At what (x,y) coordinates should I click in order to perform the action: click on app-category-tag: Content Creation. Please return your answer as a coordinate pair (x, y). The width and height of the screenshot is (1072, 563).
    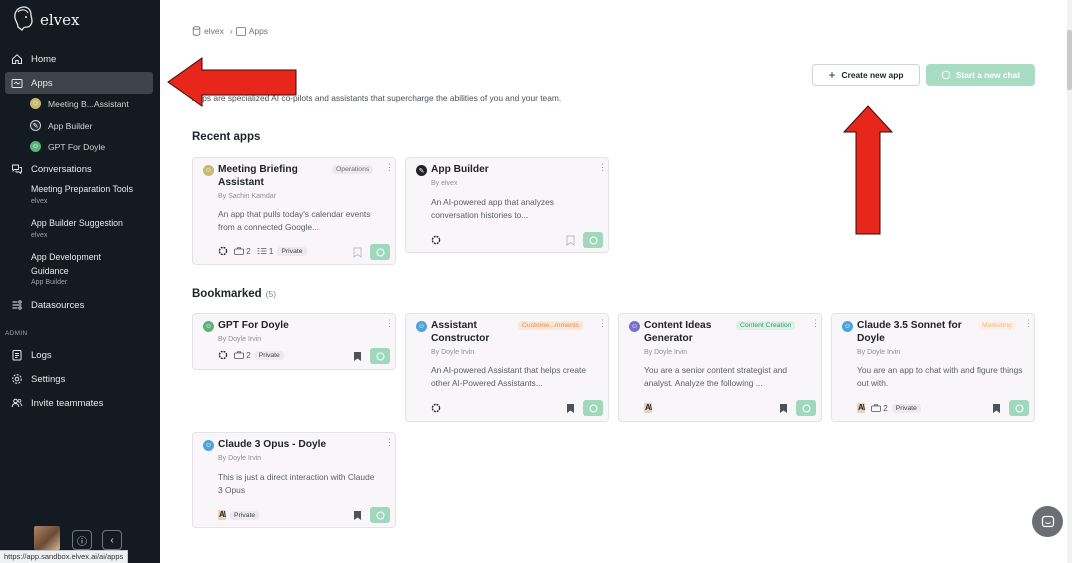
    Looking at the image, I should click on (766, 325).